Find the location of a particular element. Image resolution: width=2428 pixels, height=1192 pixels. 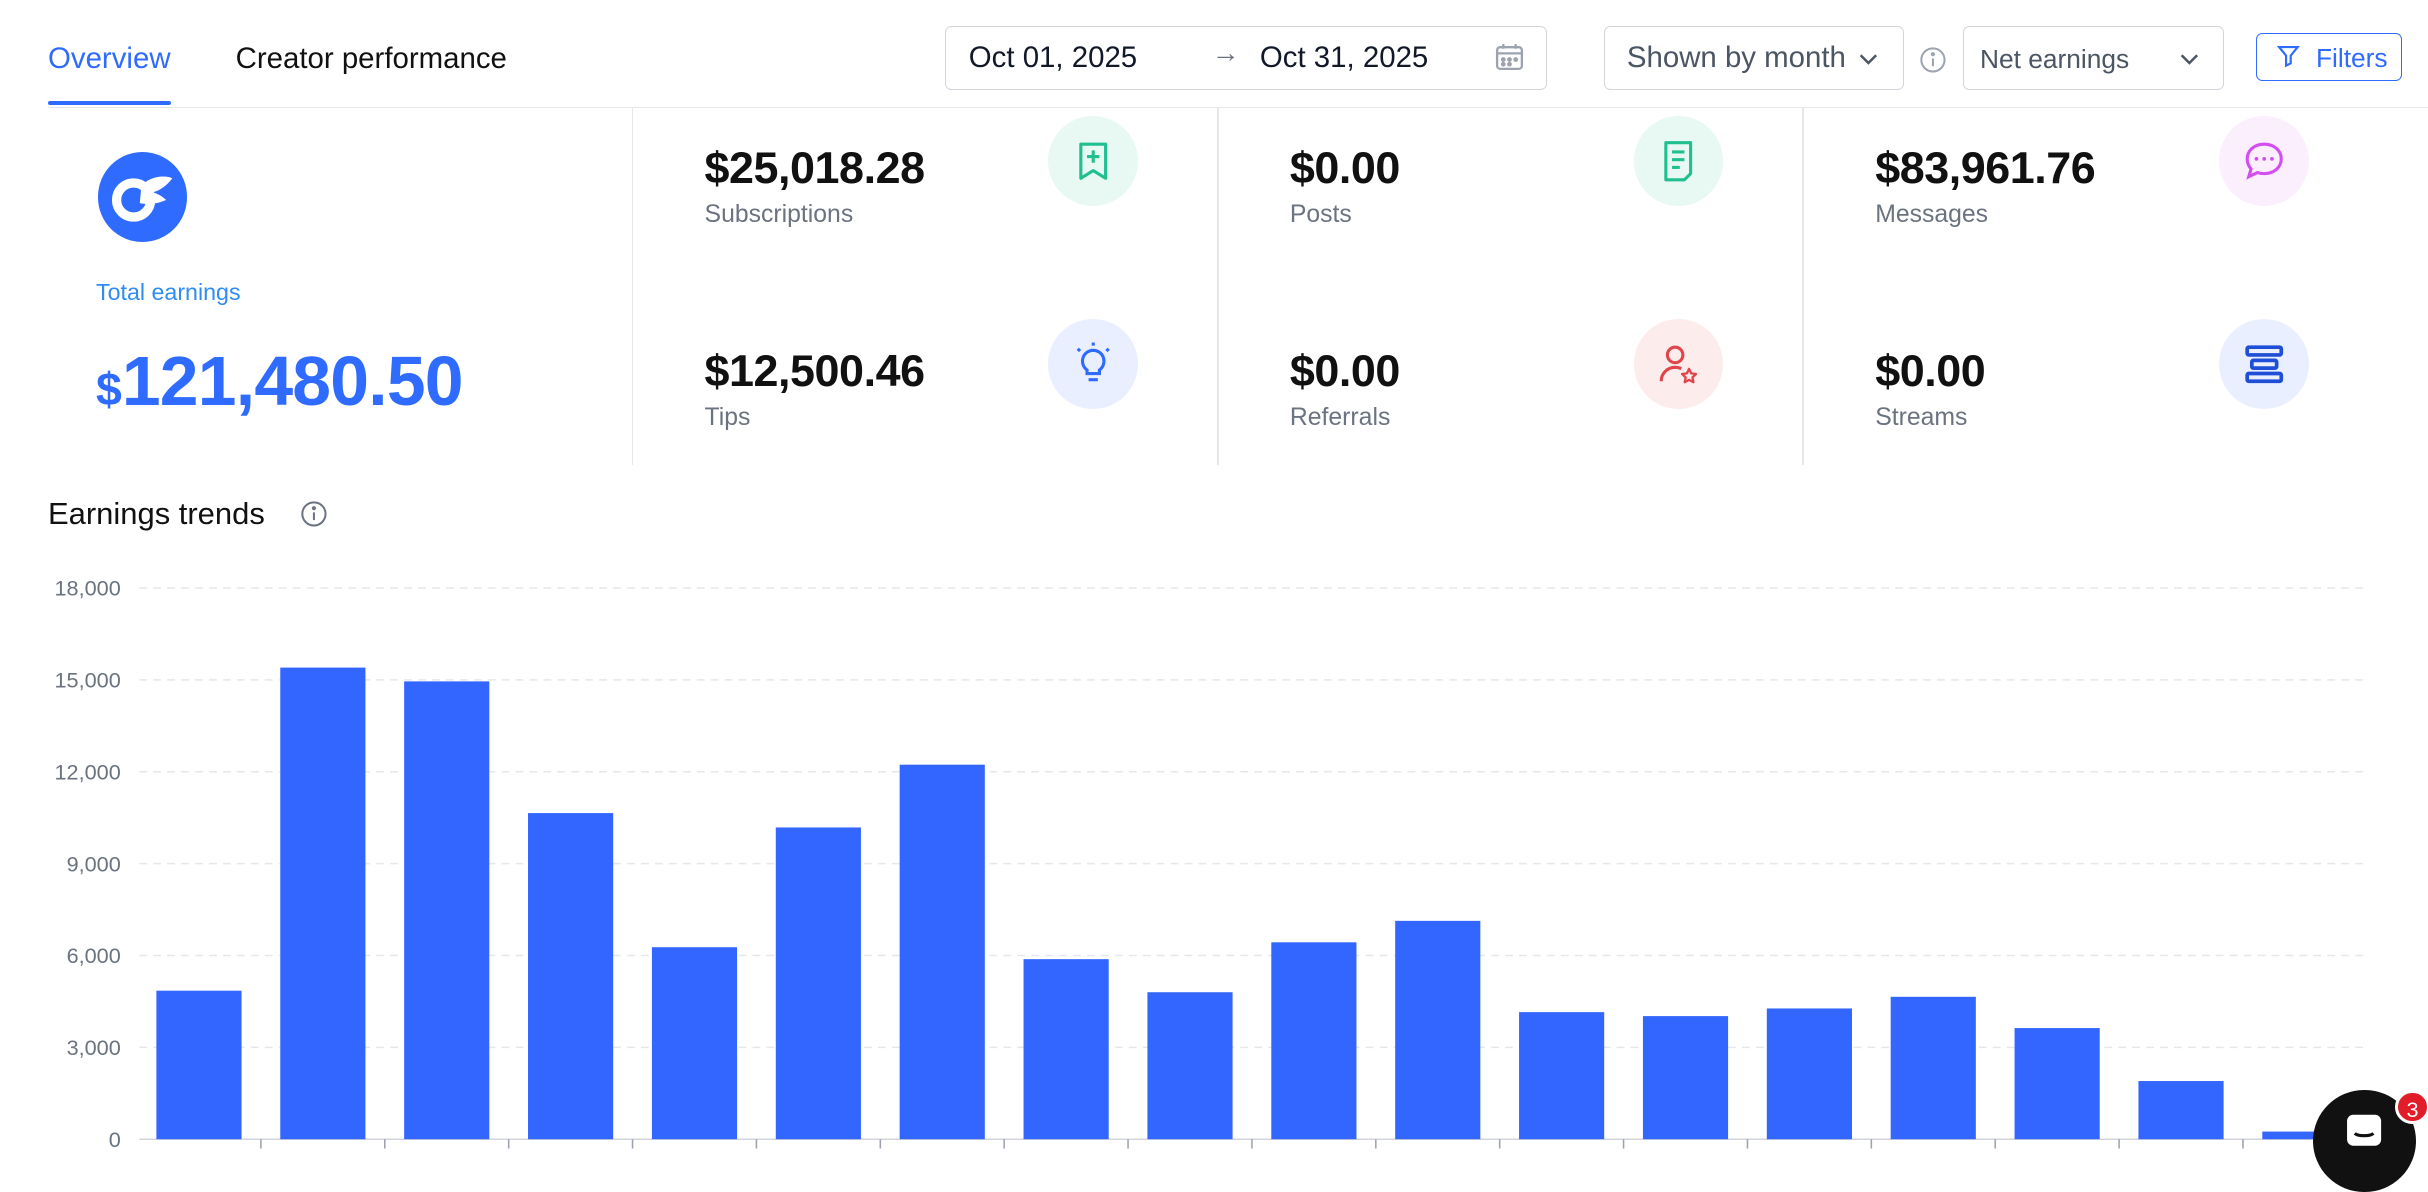

stat-streams: $0.00 Streams is located at coordinates (2130, 393).